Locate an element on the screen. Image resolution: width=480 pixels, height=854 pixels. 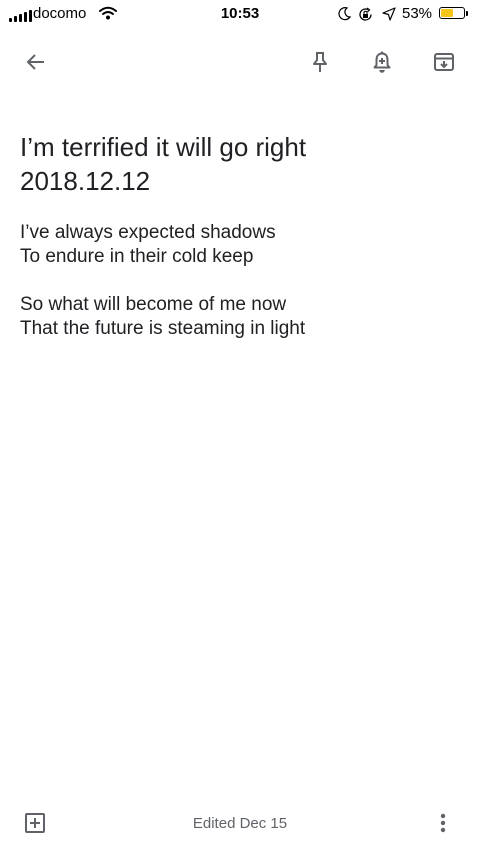
battery-icon is located at coordinates (452, 13).